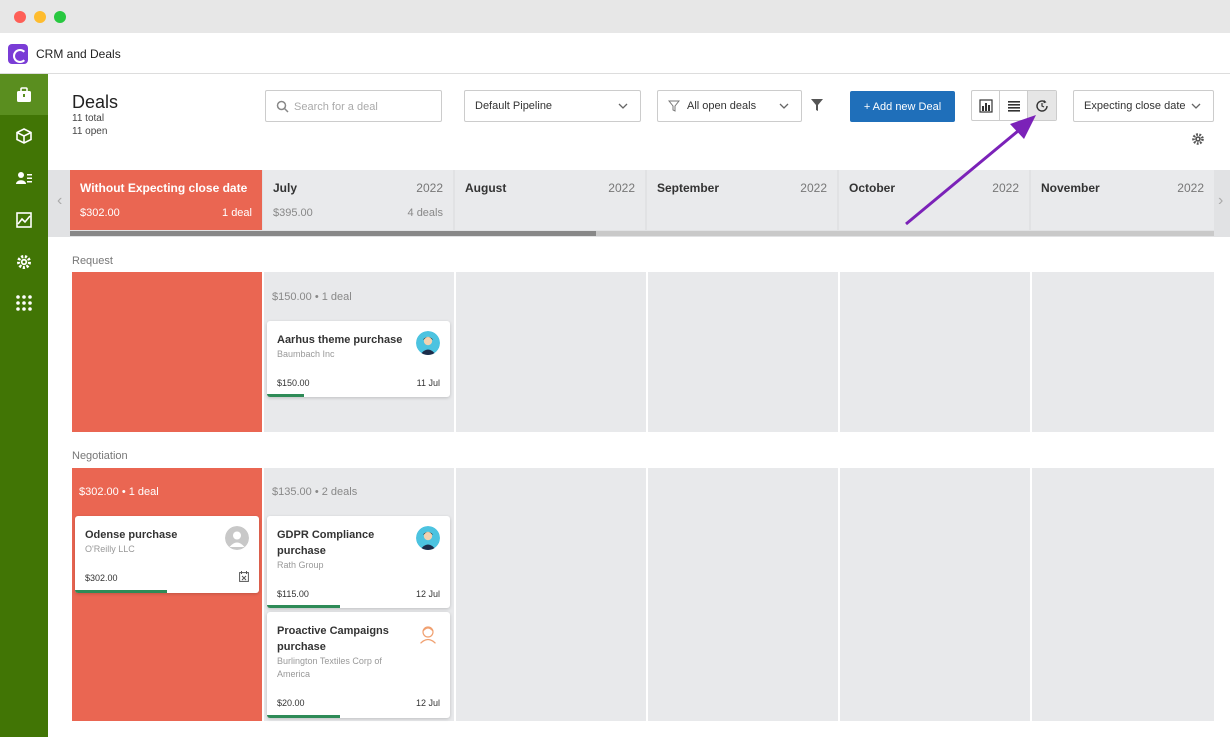 This screenshot has height=737, width=1230. What do you see at coordinates (615, 53) in the screenshot?
I see `app-header: CRM and Deals` at bounding box center [615, 53].